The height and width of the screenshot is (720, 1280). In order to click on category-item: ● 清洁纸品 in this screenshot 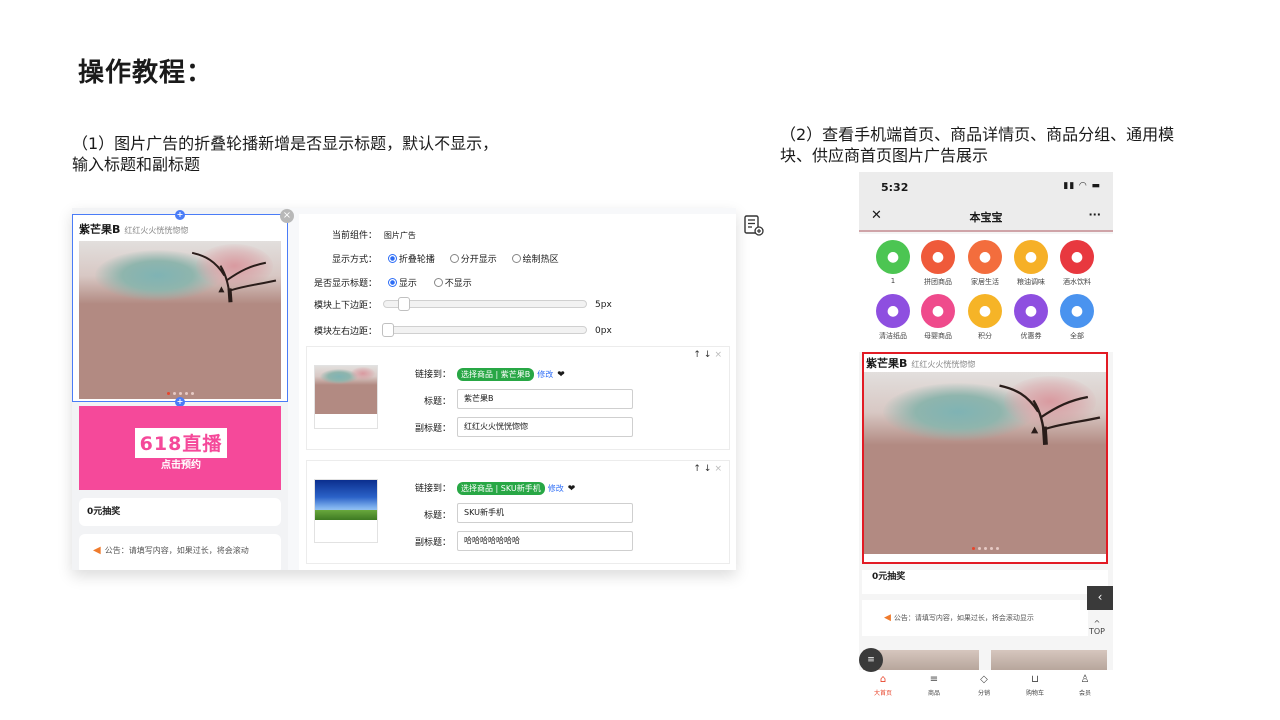, I will do `click(893, 317)`.